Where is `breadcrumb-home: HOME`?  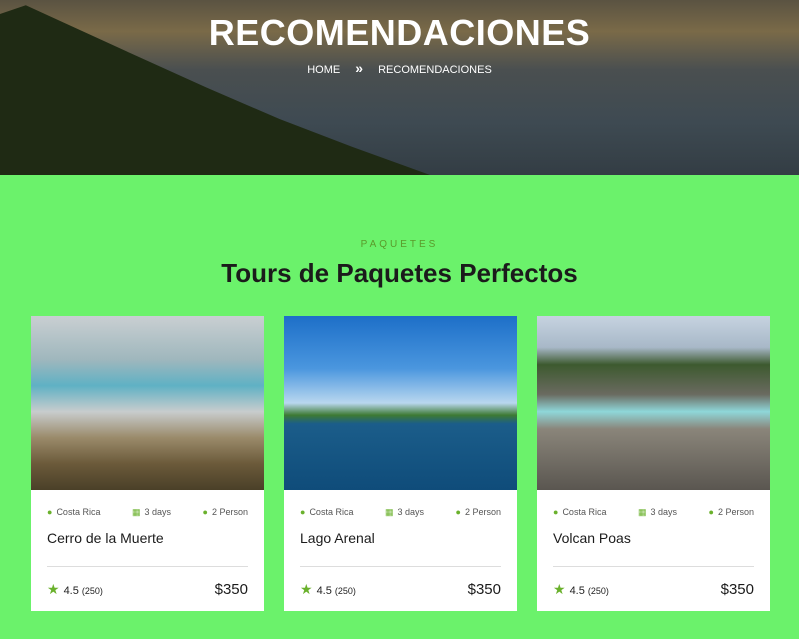 breadcrumb-home: HOME is located at coordinates (323, 70).